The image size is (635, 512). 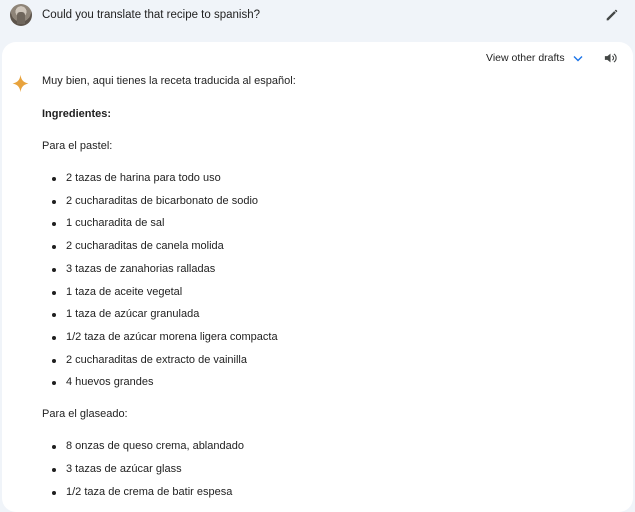 I want to click on list-item: 1 cucharadita de sal, so click(x=103, y=223).